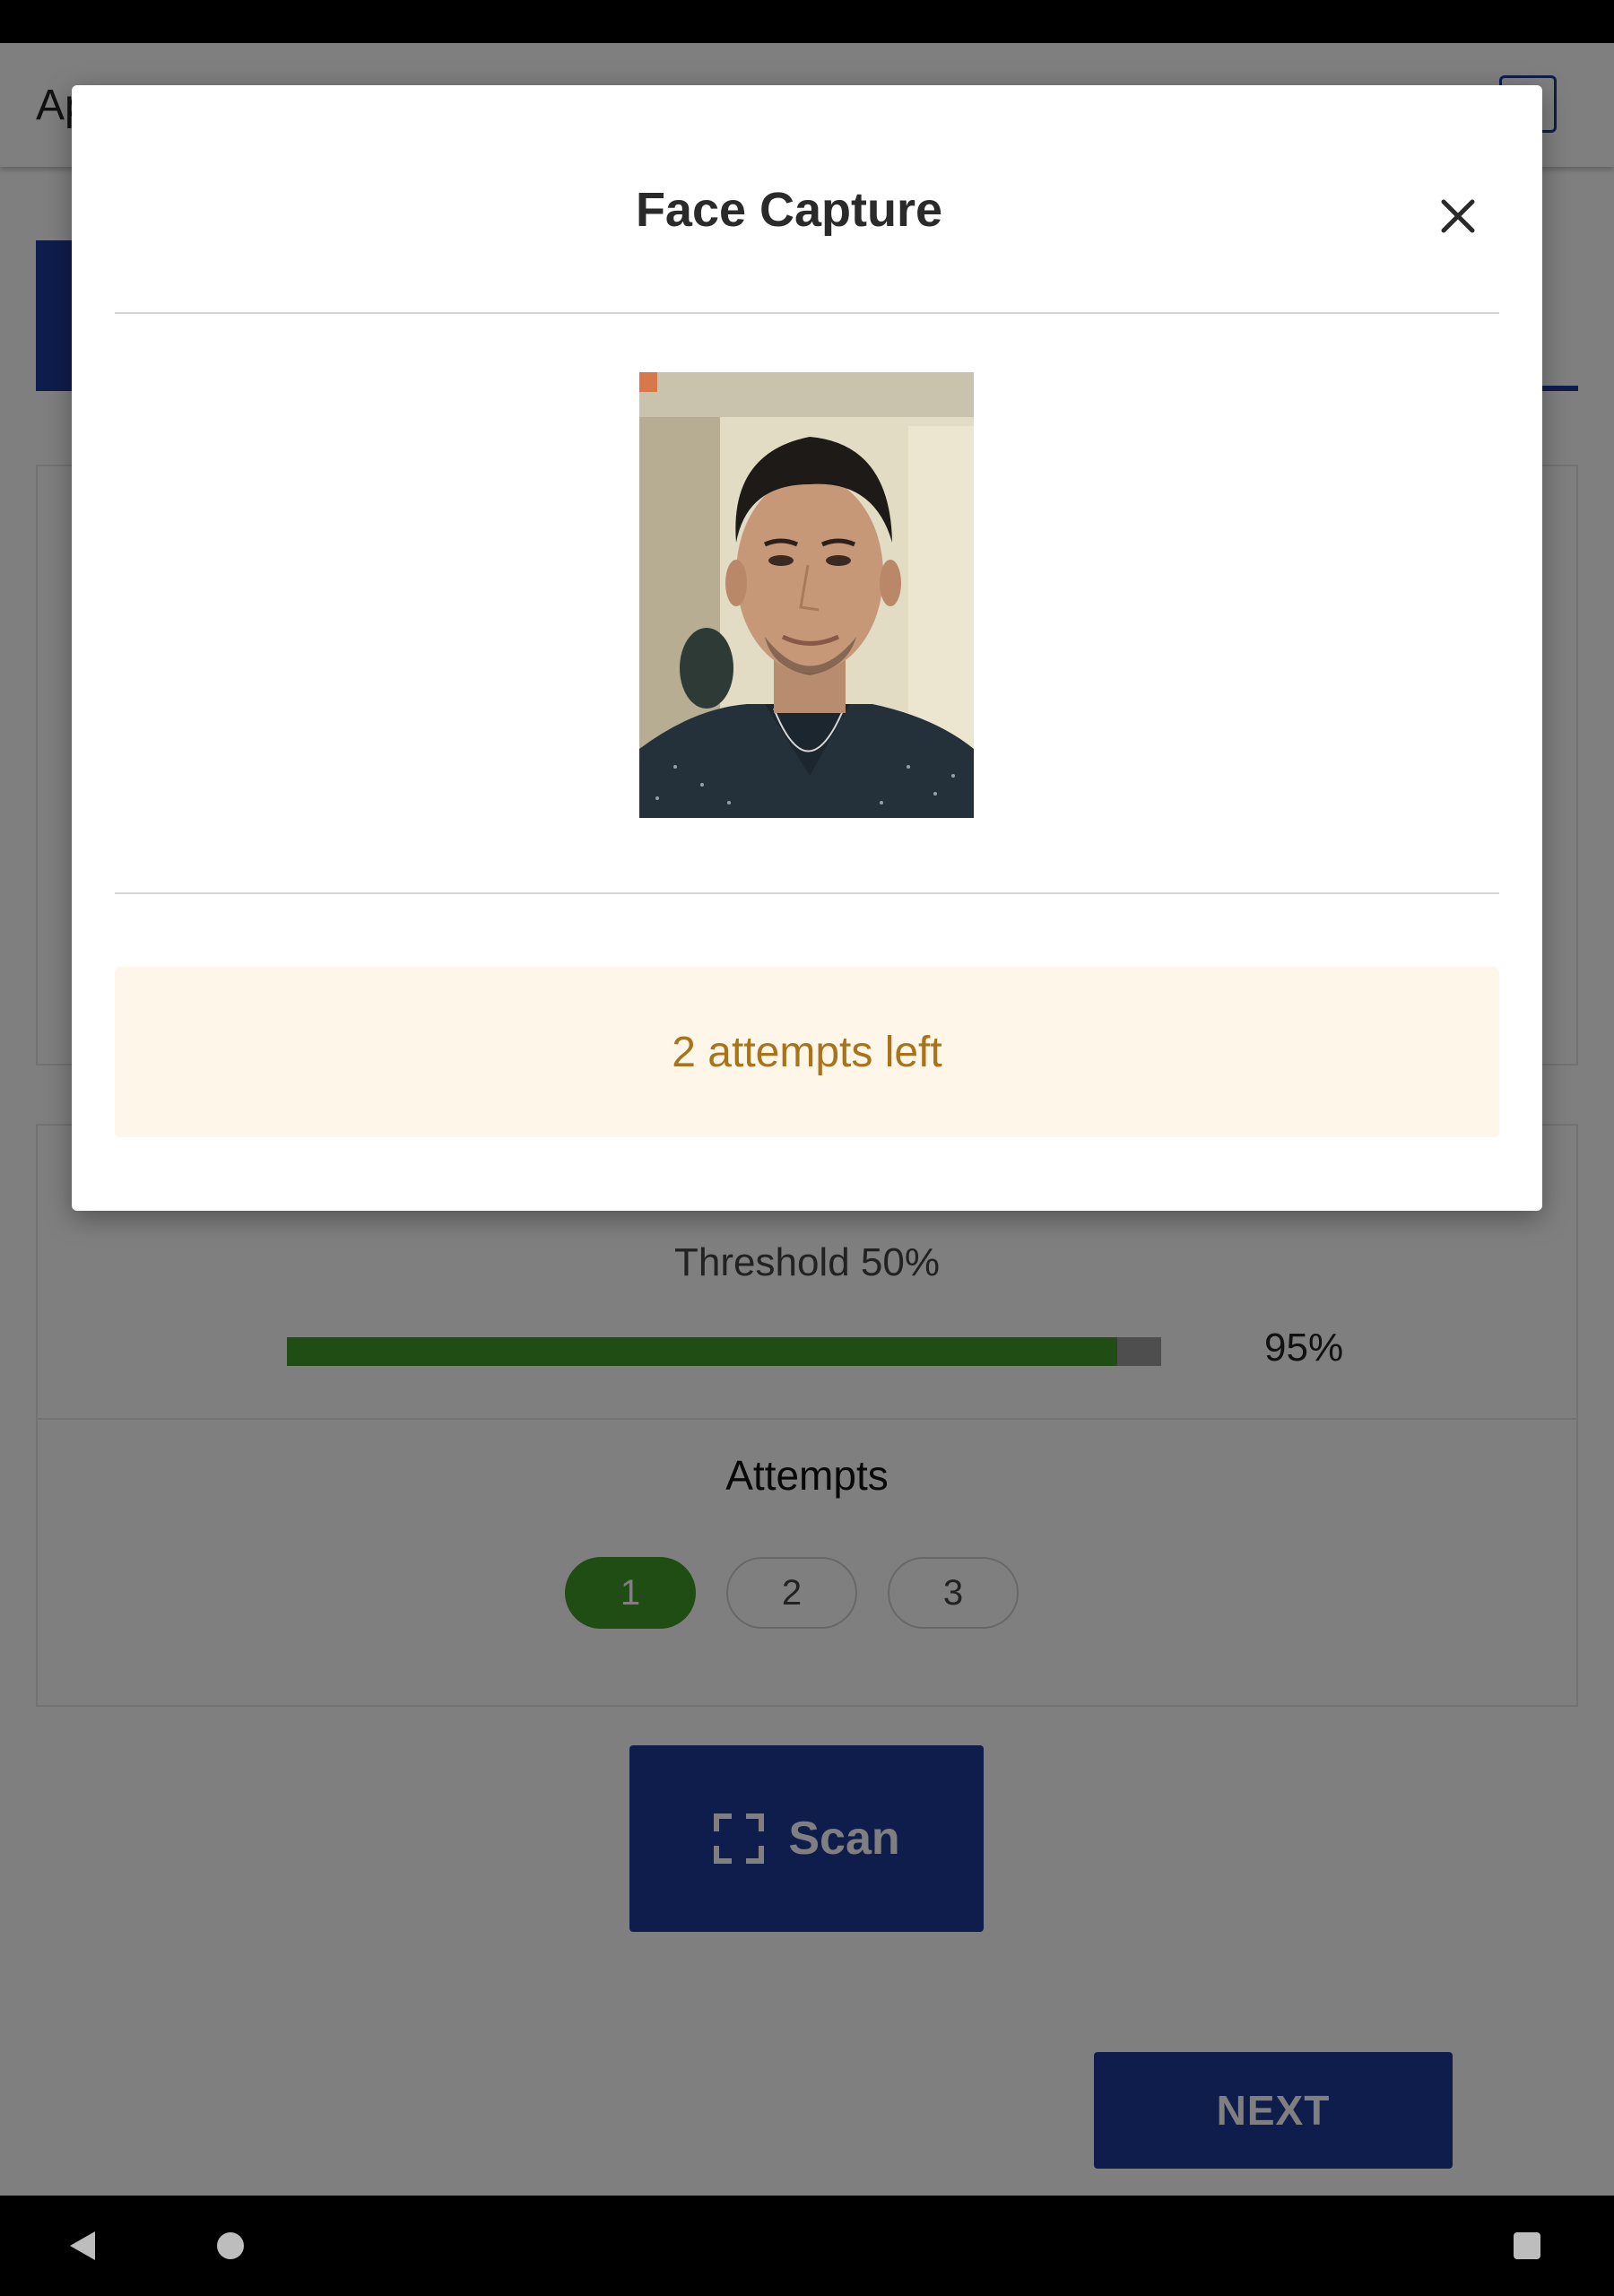 The image size is (1614, 2296). Describe the element at coordinates (1527, 2245) in the screenshot. I see `recents-icon` at that location.